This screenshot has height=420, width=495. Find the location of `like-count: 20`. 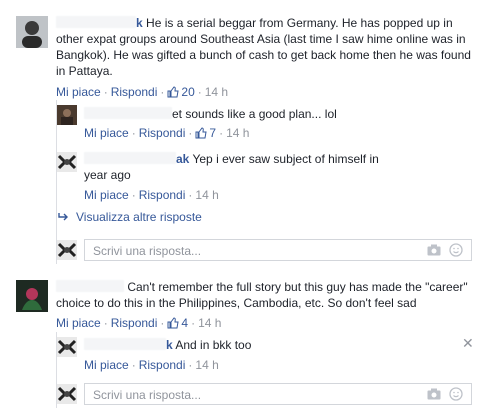

like-count: 20 is located at coordinates (181, 92).